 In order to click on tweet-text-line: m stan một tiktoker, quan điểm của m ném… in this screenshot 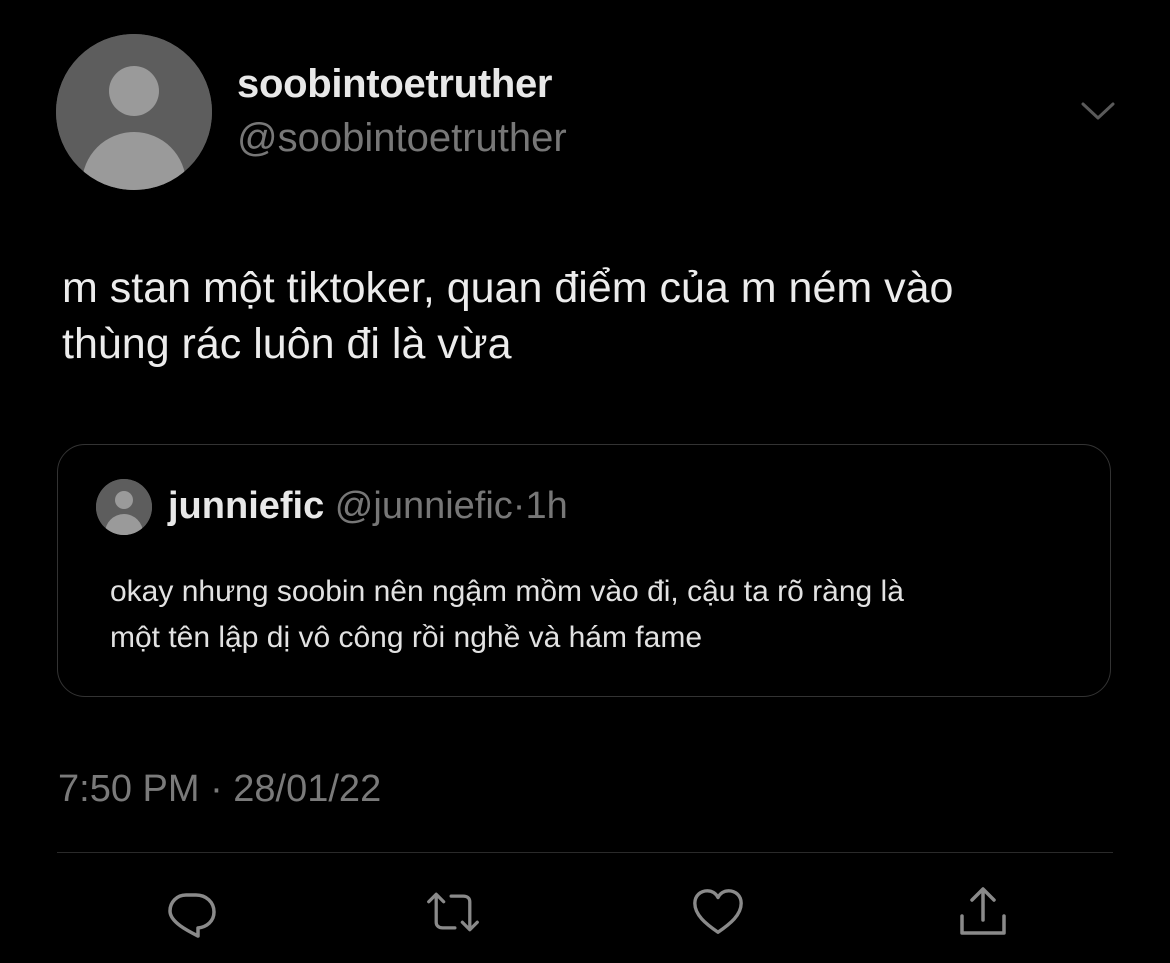, I will do `click(508, 288)`.